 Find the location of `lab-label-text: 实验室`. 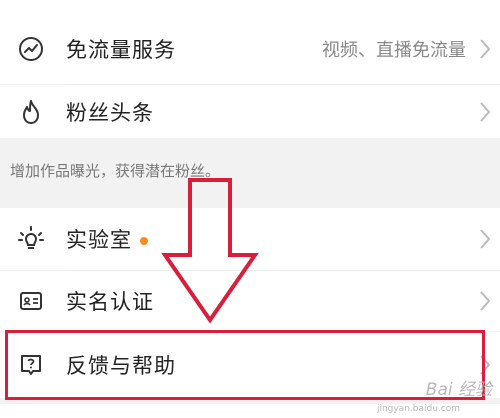

lab-label-text: 实验室 is located at coordinates (99, 240).